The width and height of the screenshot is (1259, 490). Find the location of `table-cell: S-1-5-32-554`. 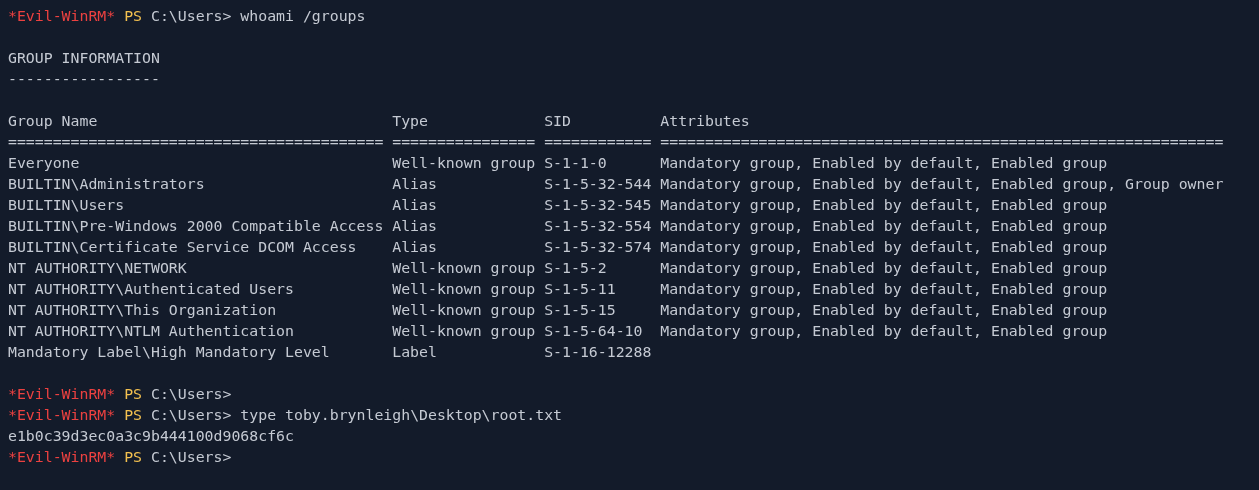

table-cell: S-1-5-32-554 is located at coordinates (598, 226).